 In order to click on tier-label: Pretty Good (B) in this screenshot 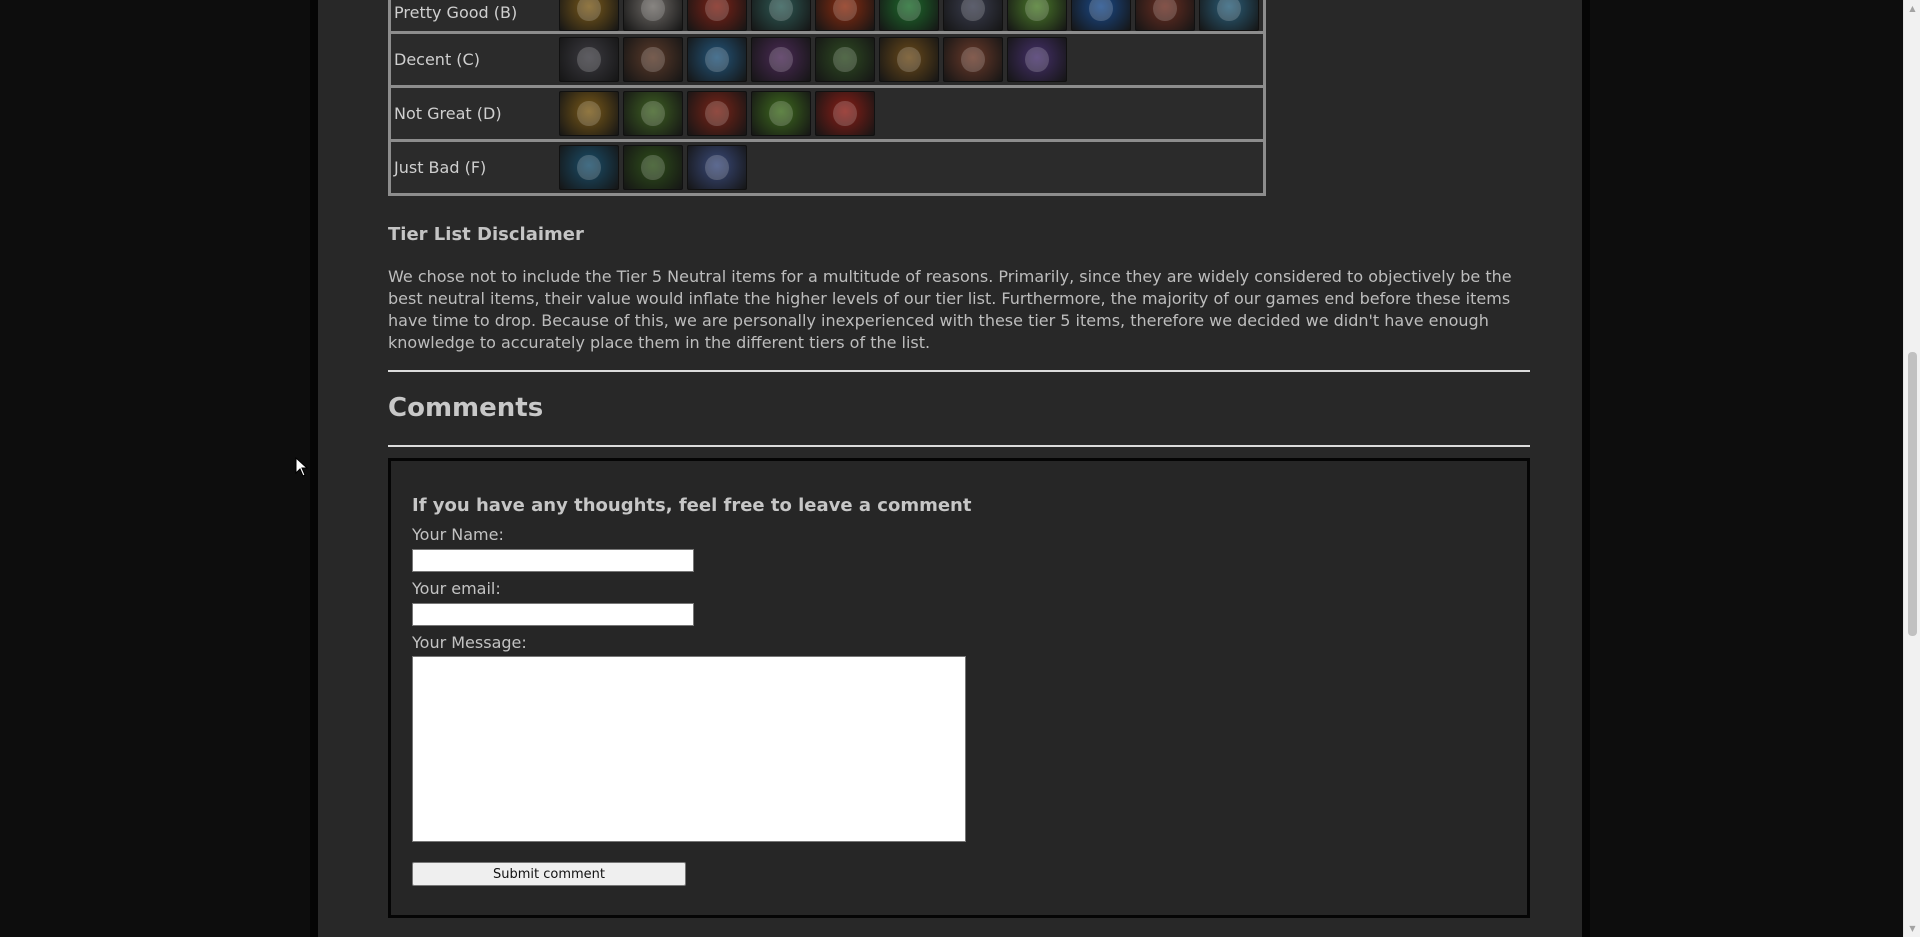, I will do `click(456, 12)`.